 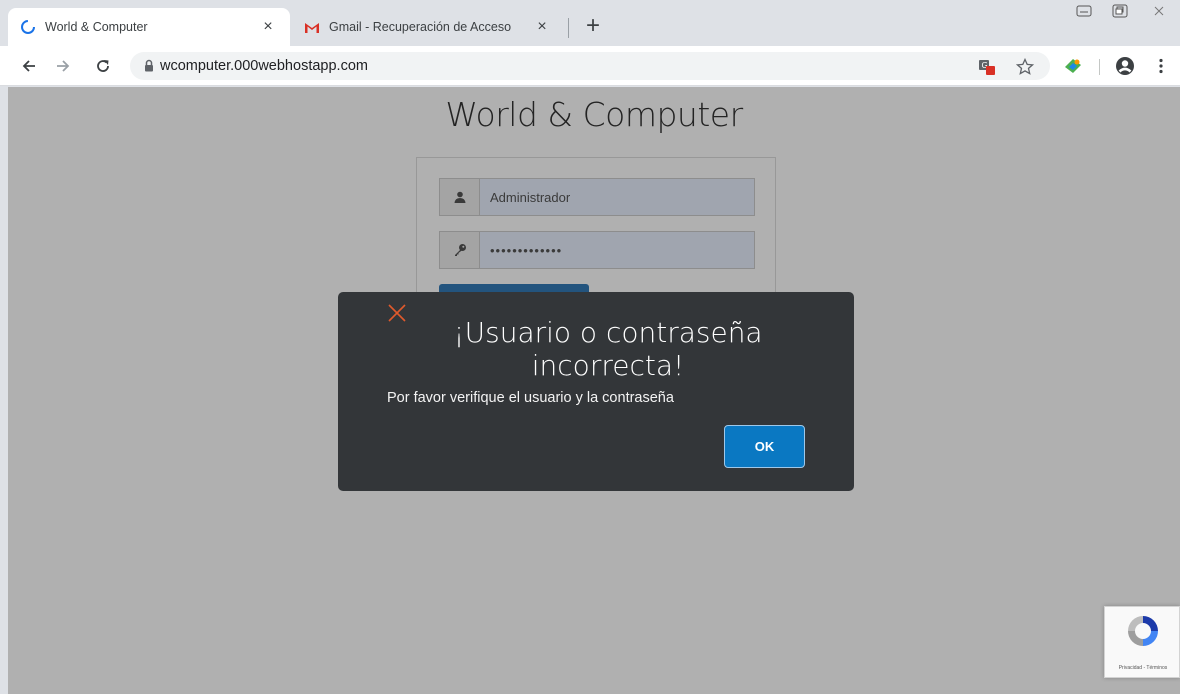 What do you see at coordinates (1143, 633) in the screenshot?
I see `recaptcha-icon` at bounding box center [1143, 633].